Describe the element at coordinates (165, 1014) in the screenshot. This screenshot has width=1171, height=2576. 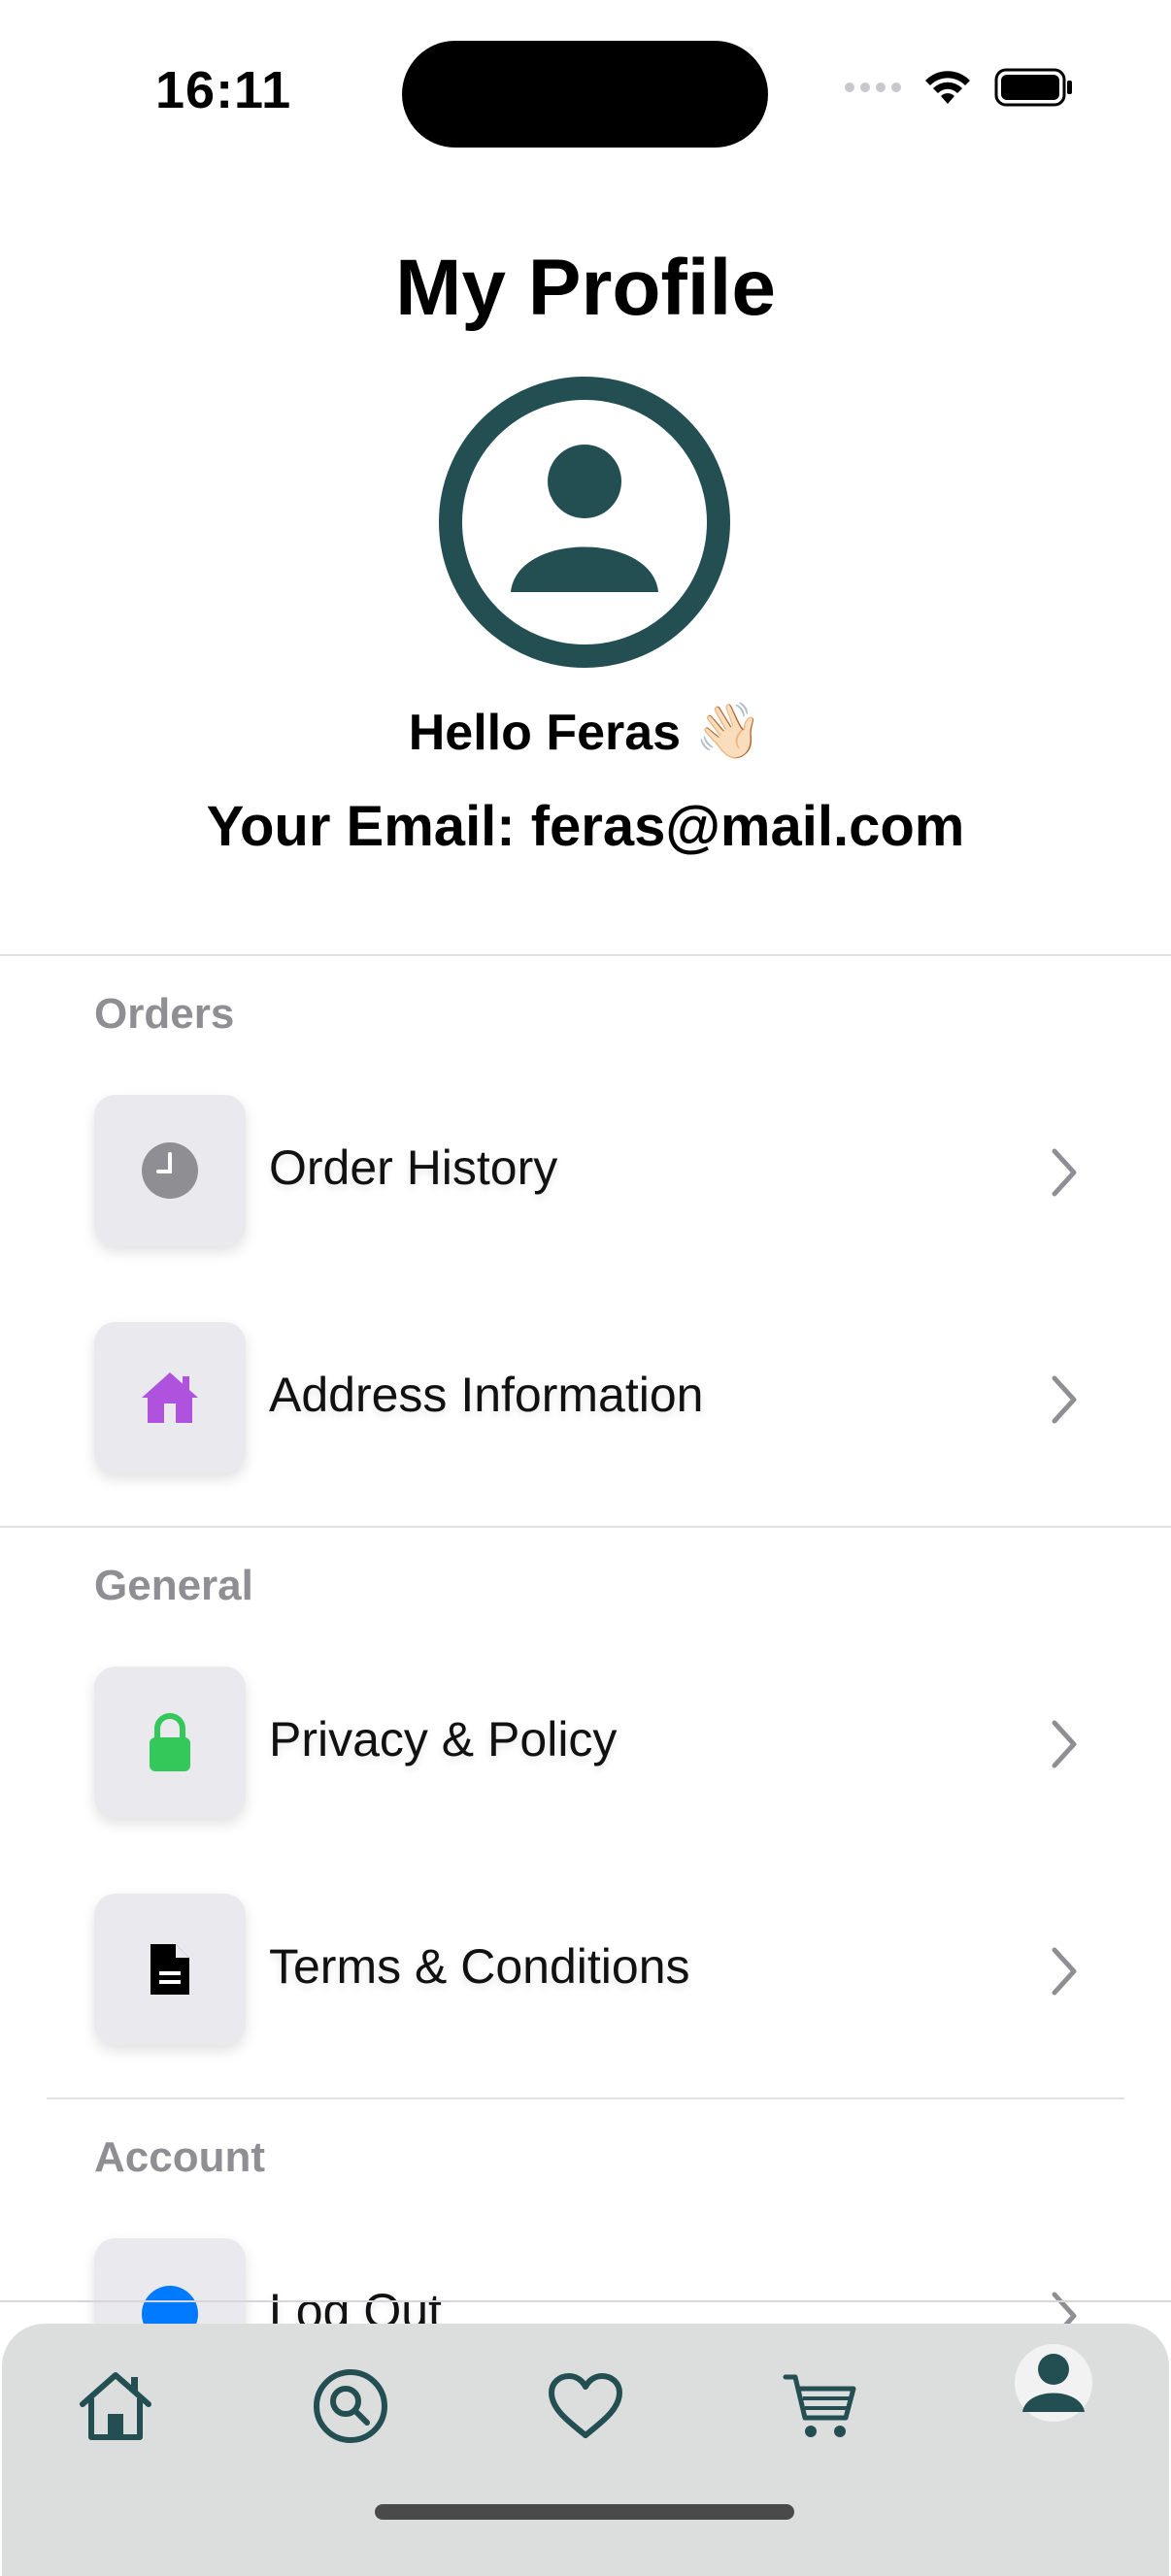
I see `section-title-orders: Orders` at that location.